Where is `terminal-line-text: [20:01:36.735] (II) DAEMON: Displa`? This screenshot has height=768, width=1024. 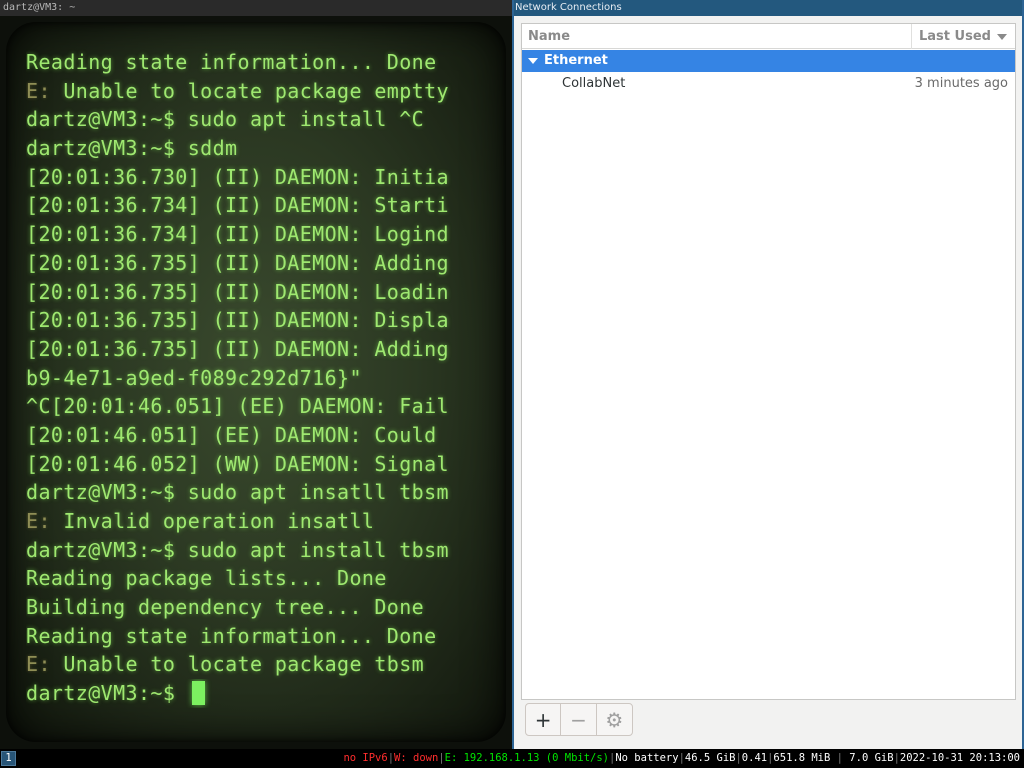
terminal-line-text: [20:01:36.735] (II) DAEMON: Displa is located at coordinates (237, 320).